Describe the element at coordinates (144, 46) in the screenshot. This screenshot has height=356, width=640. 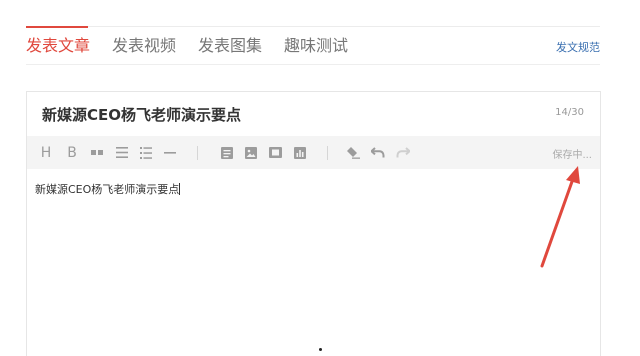
I see `tab-publish-video: 发表视频` at that location.